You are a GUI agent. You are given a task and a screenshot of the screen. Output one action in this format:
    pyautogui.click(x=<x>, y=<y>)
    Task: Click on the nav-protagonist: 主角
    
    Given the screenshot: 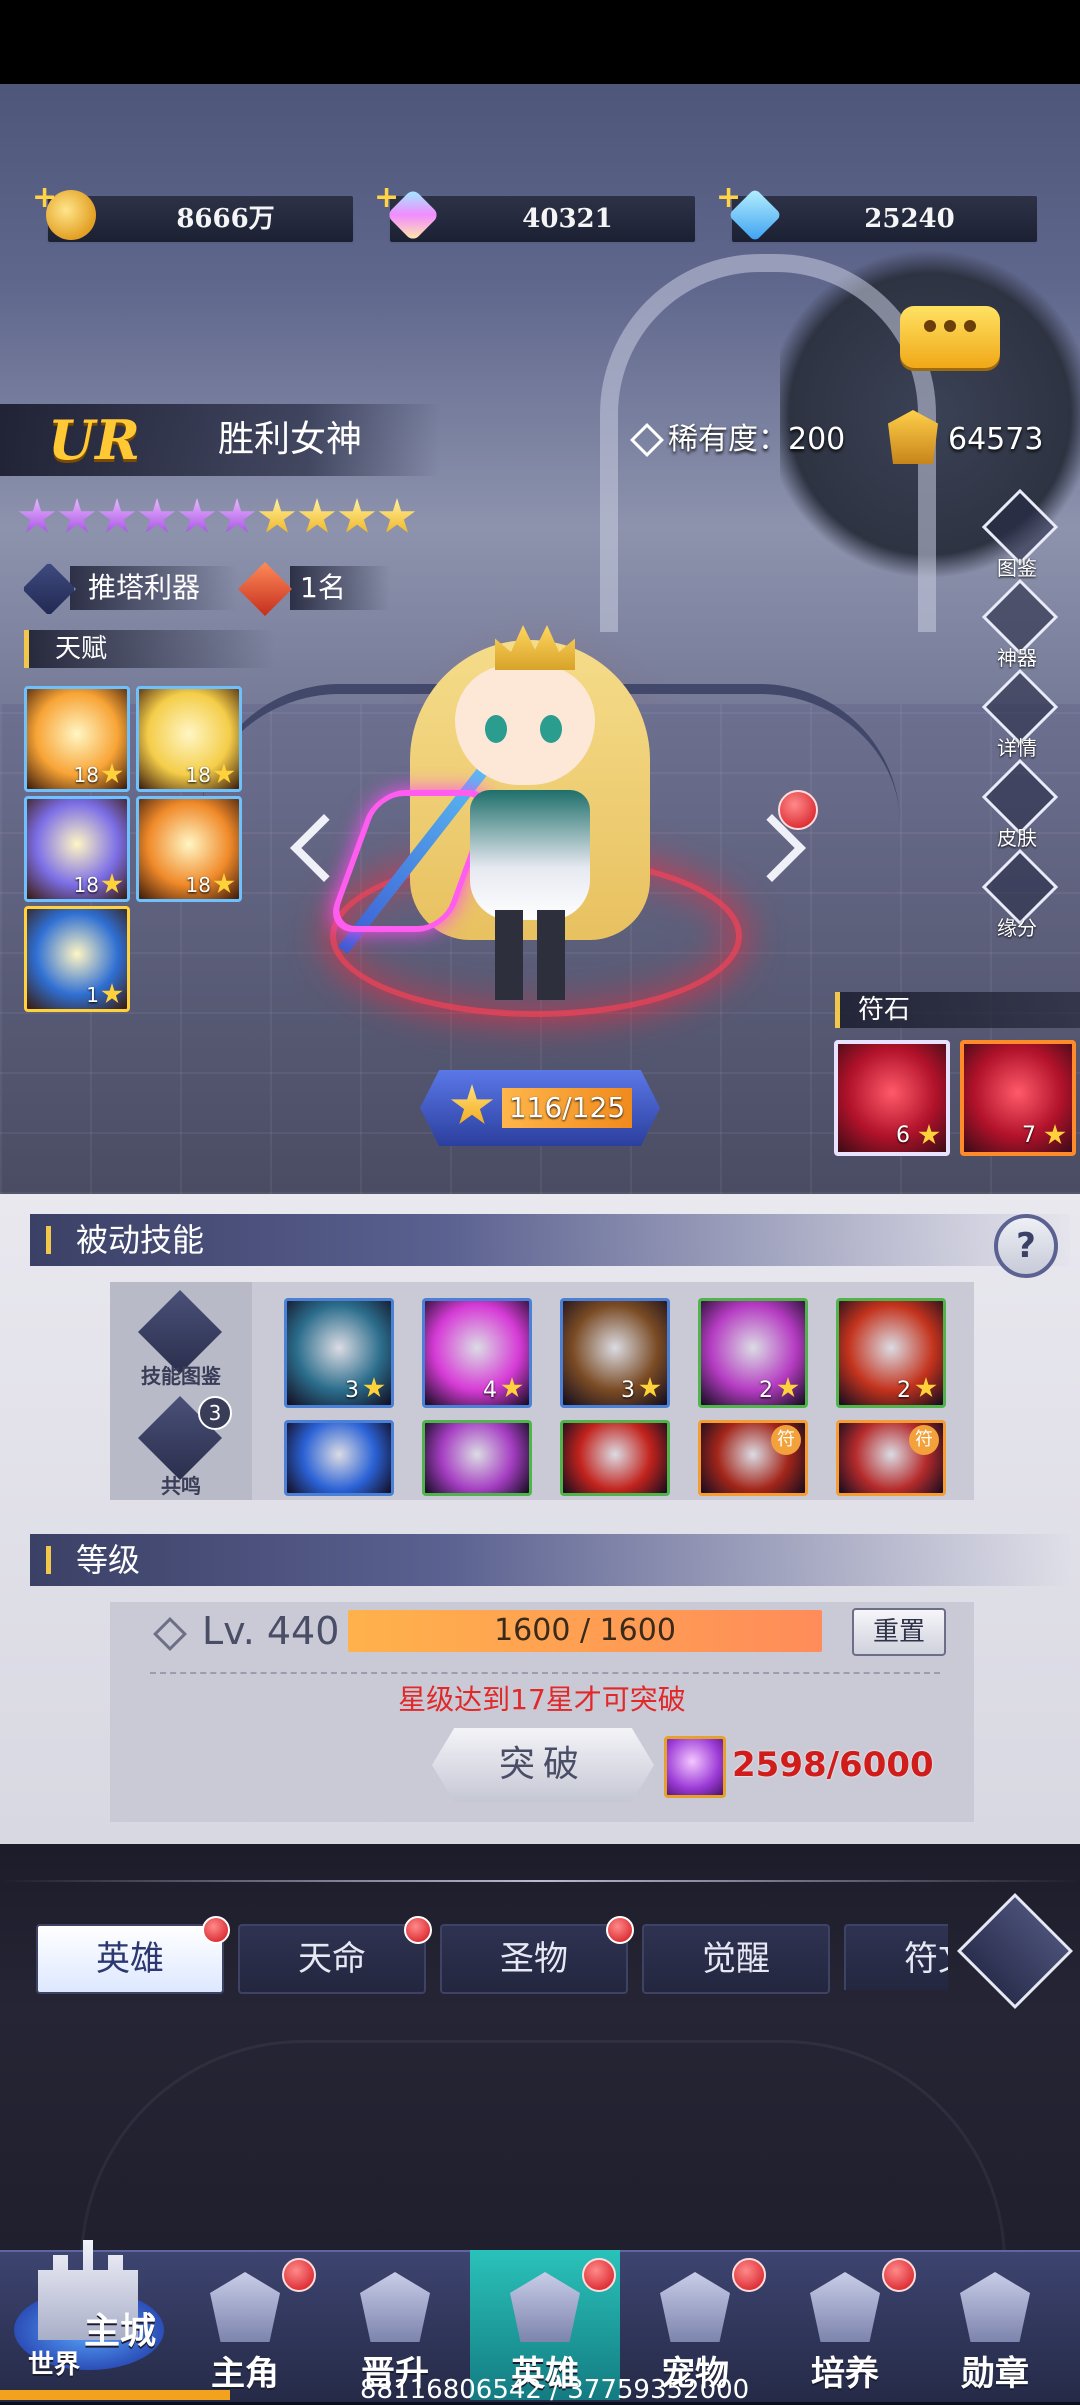 What is the action you would take?
    pyautogui.click(x=245, y=2325)
    